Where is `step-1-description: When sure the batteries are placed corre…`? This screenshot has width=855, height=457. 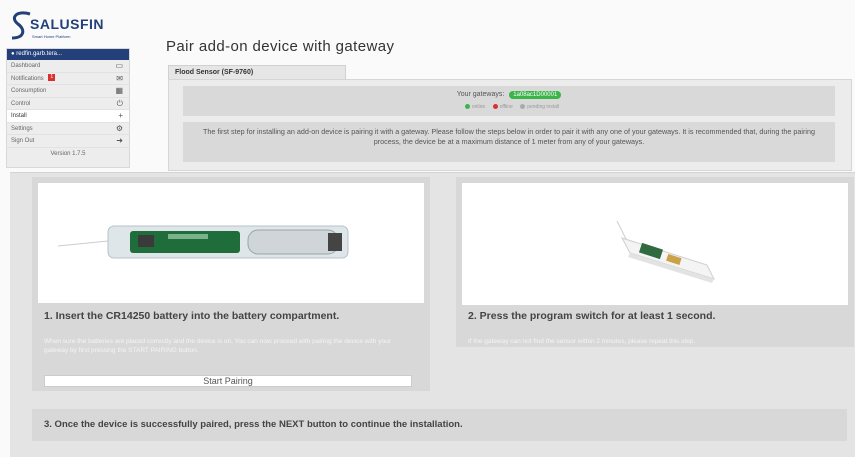
step-1-description: When sure the batteries are placed corre… is located at coordinates (217, 346).